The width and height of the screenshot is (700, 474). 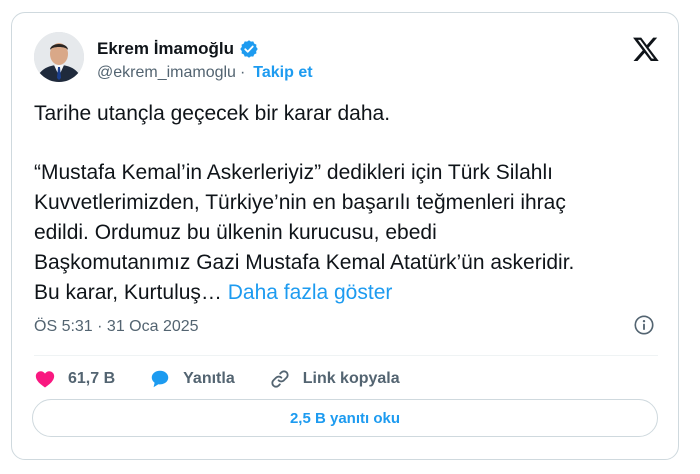 I want to click on action-bar: 61,7 B Yanıtla Link kopyala, so click(x=234, y=379).